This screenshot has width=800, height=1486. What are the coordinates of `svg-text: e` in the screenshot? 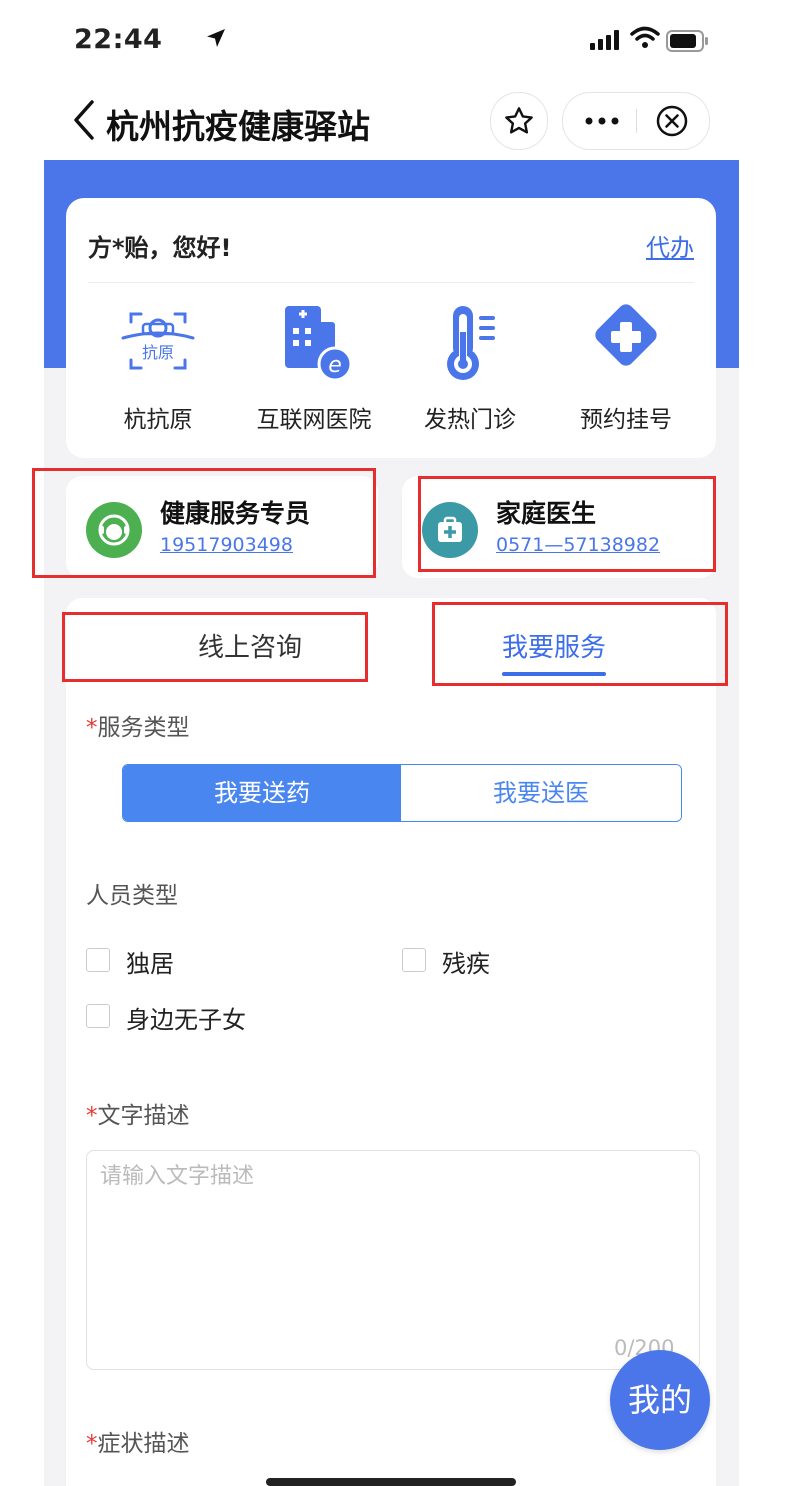 It's located at (335, 365).